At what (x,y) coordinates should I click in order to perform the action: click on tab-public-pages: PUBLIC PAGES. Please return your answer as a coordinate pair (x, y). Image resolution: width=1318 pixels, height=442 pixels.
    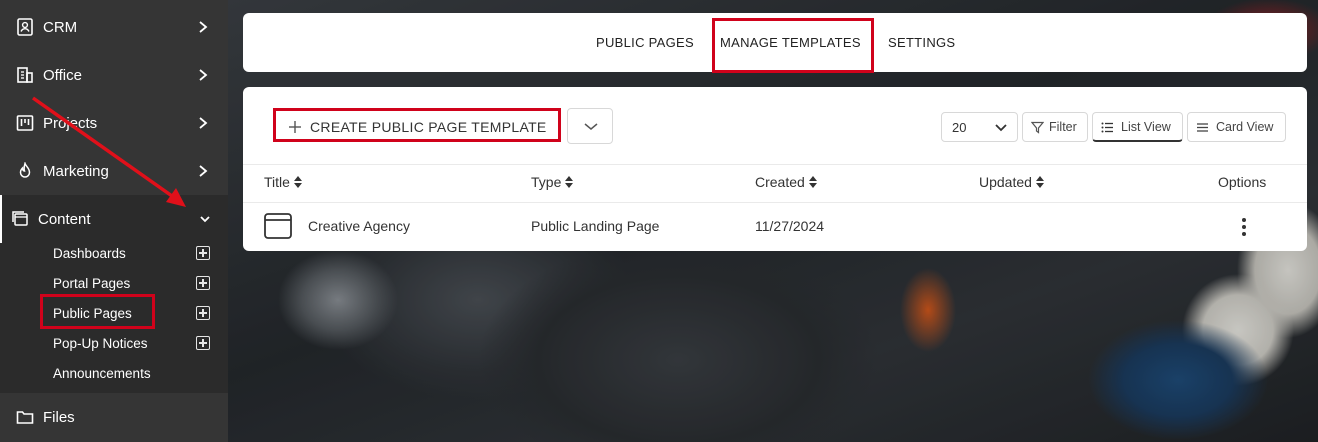
    Looking at the image, I should click on (645, 42).